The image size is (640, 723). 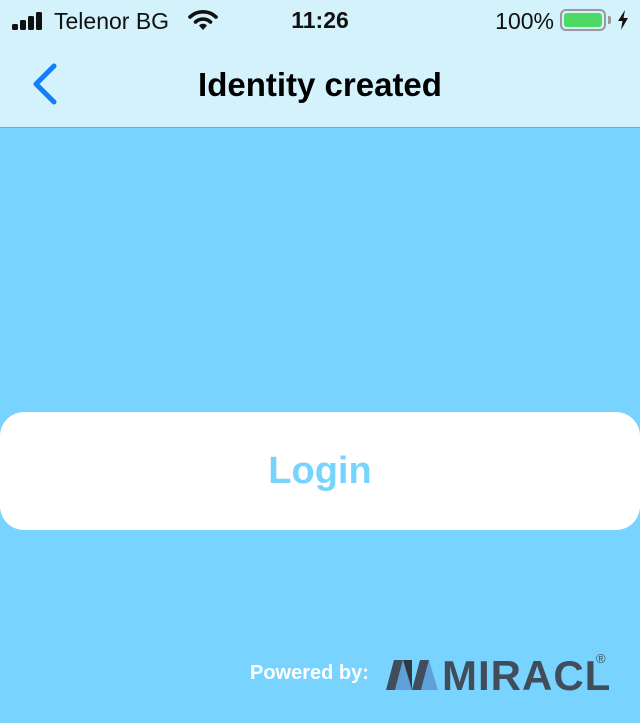 I want to click on battery-icon, so click(x=583, y=20).